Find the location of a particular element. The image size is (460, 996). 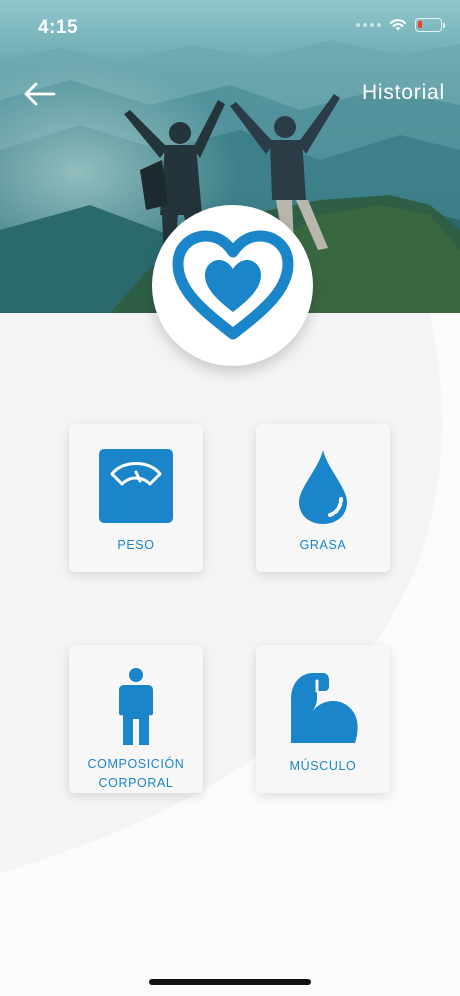

drop-icon-wrap is located at coordinates (323, 487).